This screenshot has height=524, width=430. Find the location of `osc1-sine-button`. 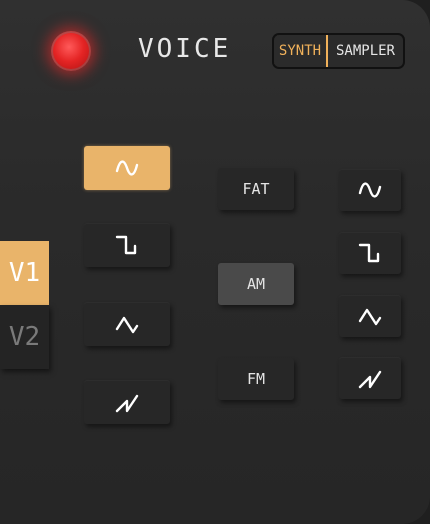

osc1-sine-button is located at coordinates (127, 168).